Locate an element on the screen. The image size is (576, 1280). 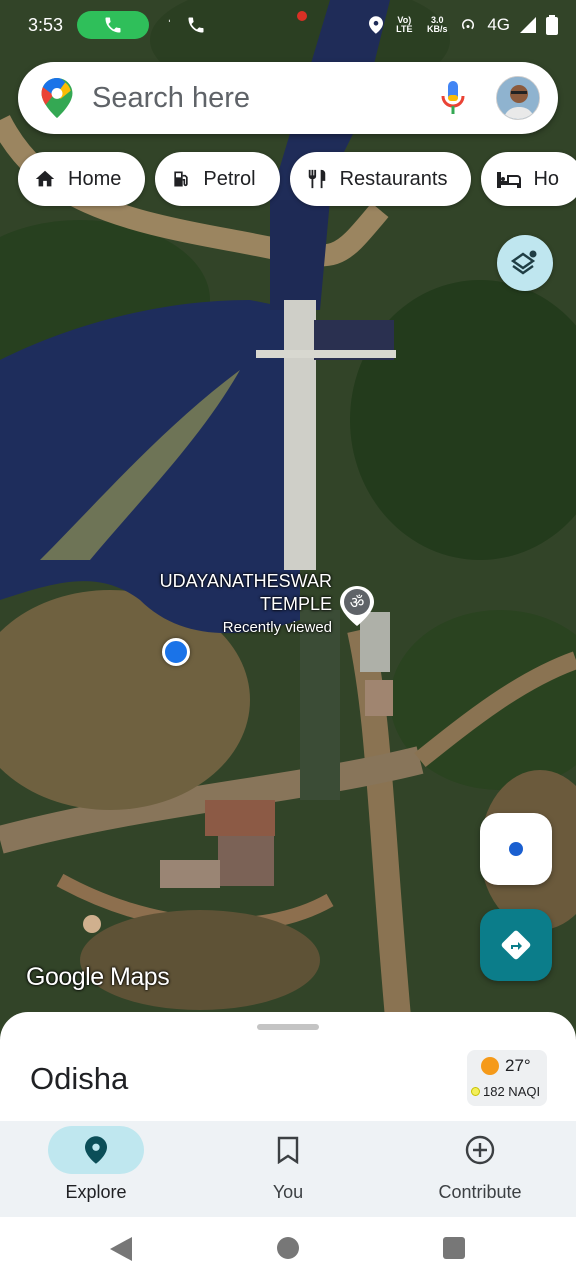
chip-petrol: Petrol is located at coordinates (217, 179).